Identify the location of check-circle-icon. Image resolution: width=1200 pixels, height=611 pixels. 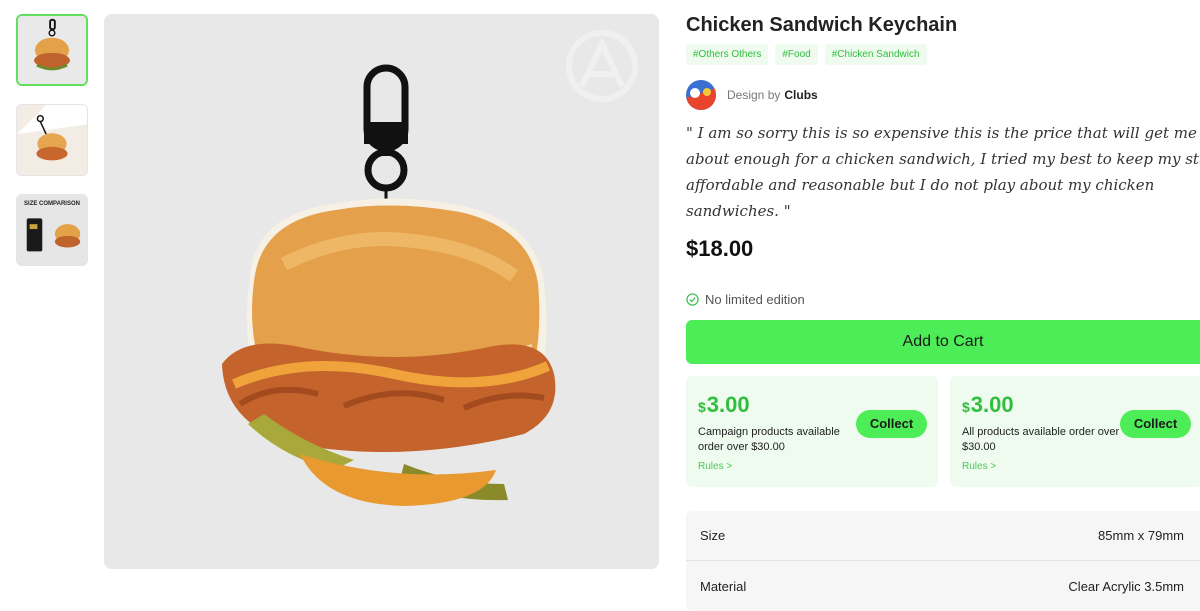
(692, 299).